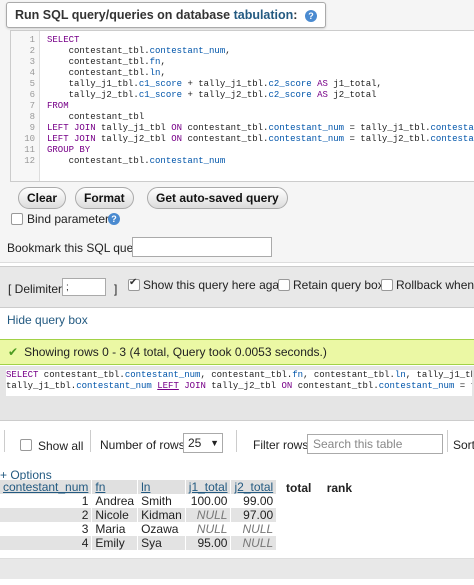  What do you see at coordinates (161, 501) in the screenshot?
I see `table-cell: Smith` at bounding box center [161, 501].